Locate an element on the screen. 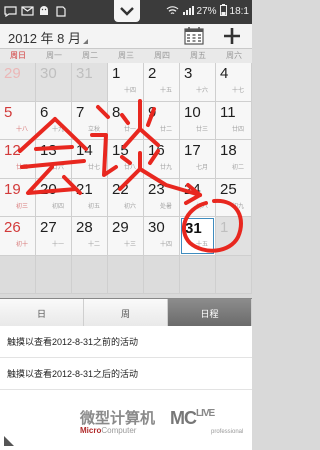 Image resolution: width=320 pixels, height=450 pixels. day-cell: 10 廿三 is located at coordinates (198, 120).